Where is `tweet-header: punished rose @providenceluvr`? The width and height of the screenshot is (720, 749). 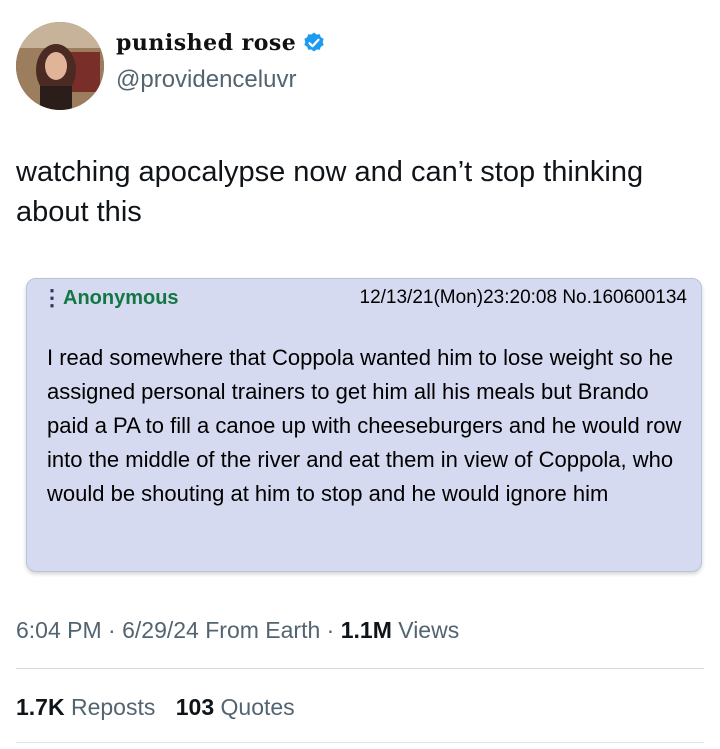 tweet-header: punished rose @providenceluvr is located at coordinates (366, 67).